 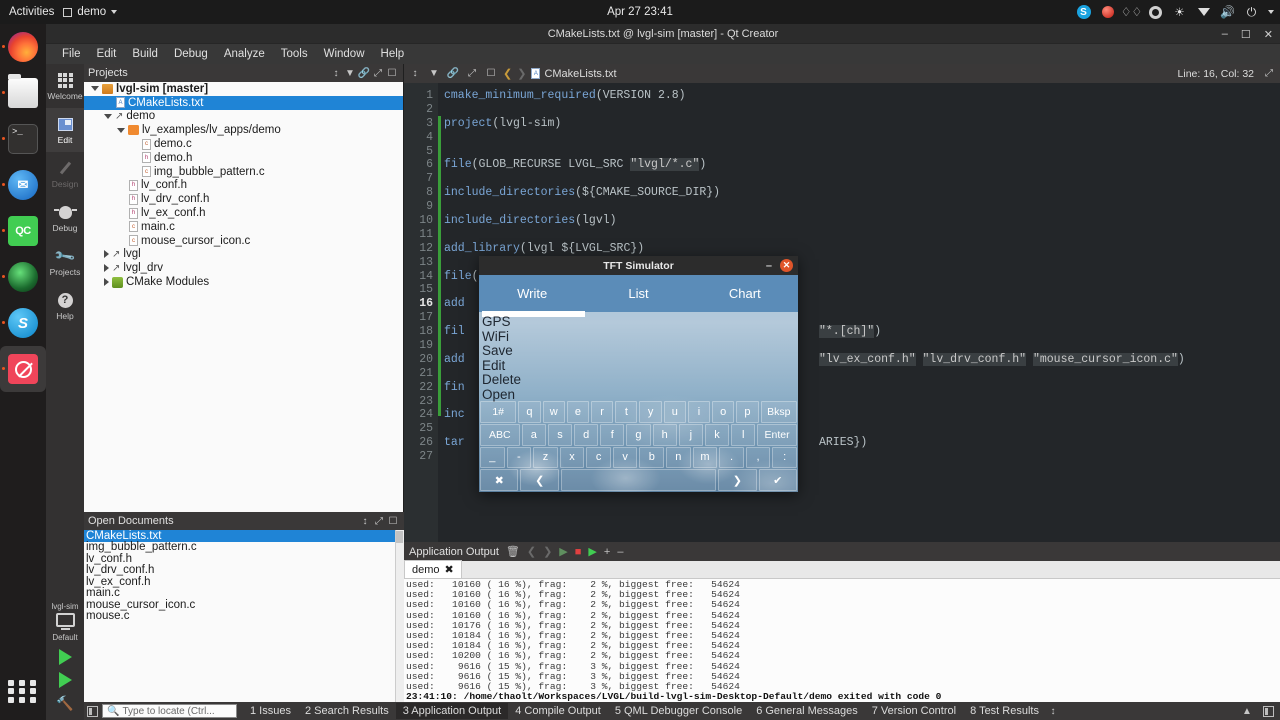 I want to click on run-icon: ▶, so click(x=563, y=551).